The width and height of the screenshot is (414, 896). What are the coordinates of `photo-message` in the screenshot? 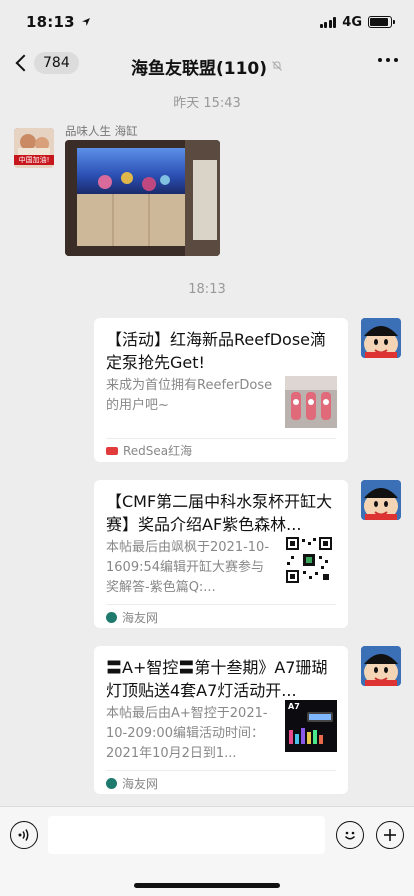 It's located at (142, 198).